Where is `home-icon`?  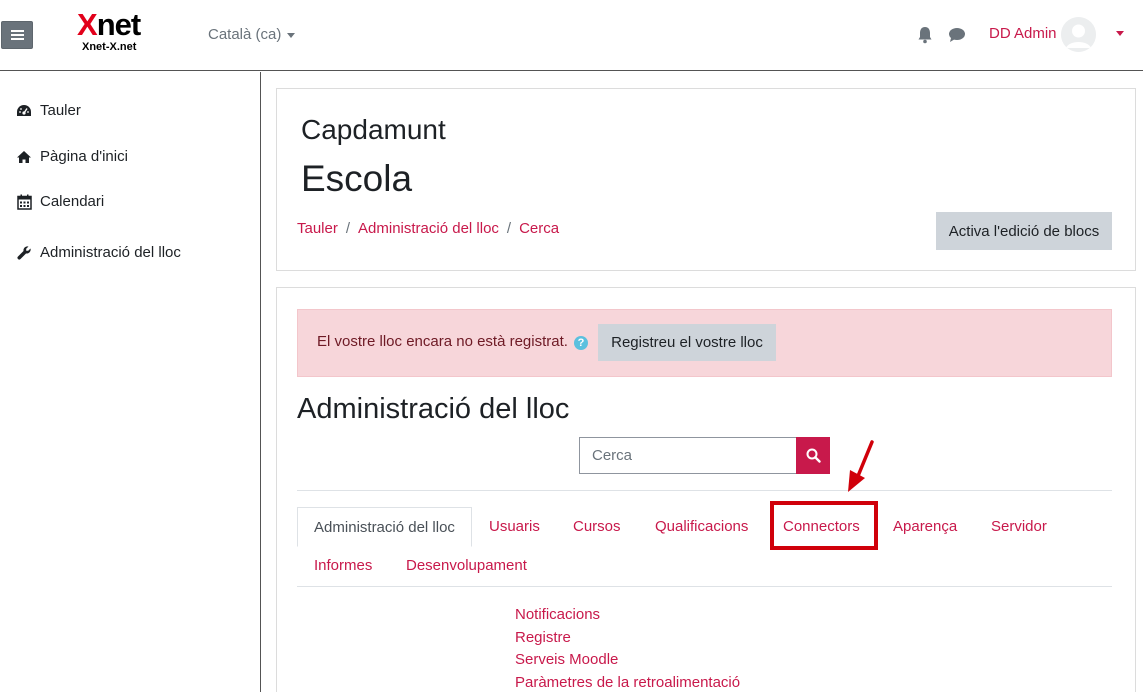
home-icon is located at coordinates (24, 157).